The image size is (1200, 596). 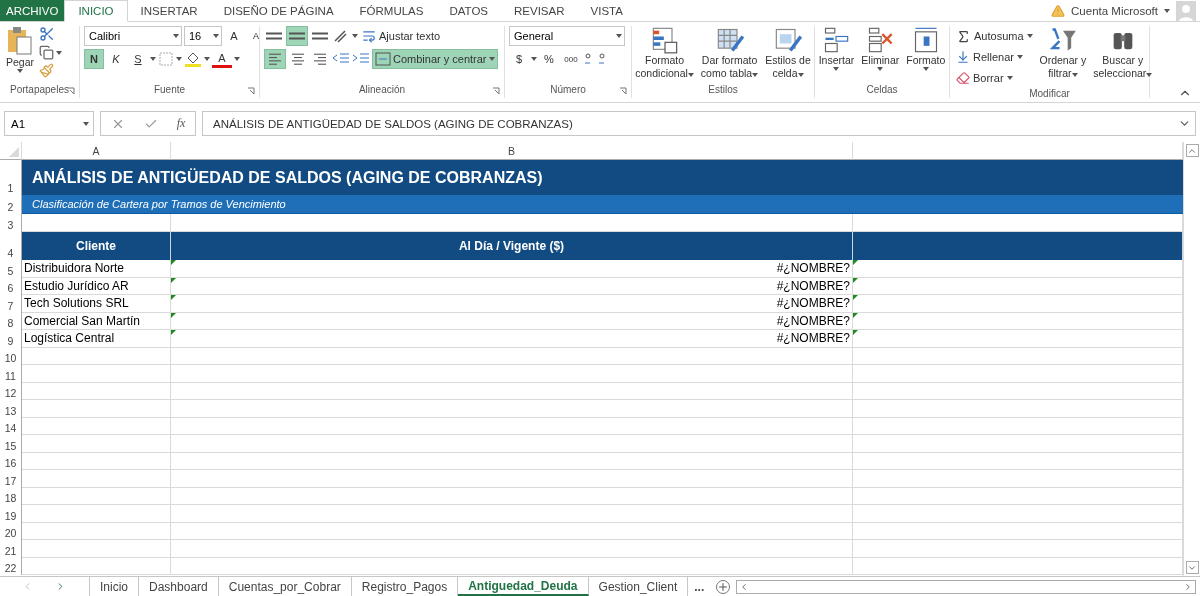 What do you see at coordinates (11, 151) in the screenshot?
I see `select-all-button` at bounding box center [11, 151].